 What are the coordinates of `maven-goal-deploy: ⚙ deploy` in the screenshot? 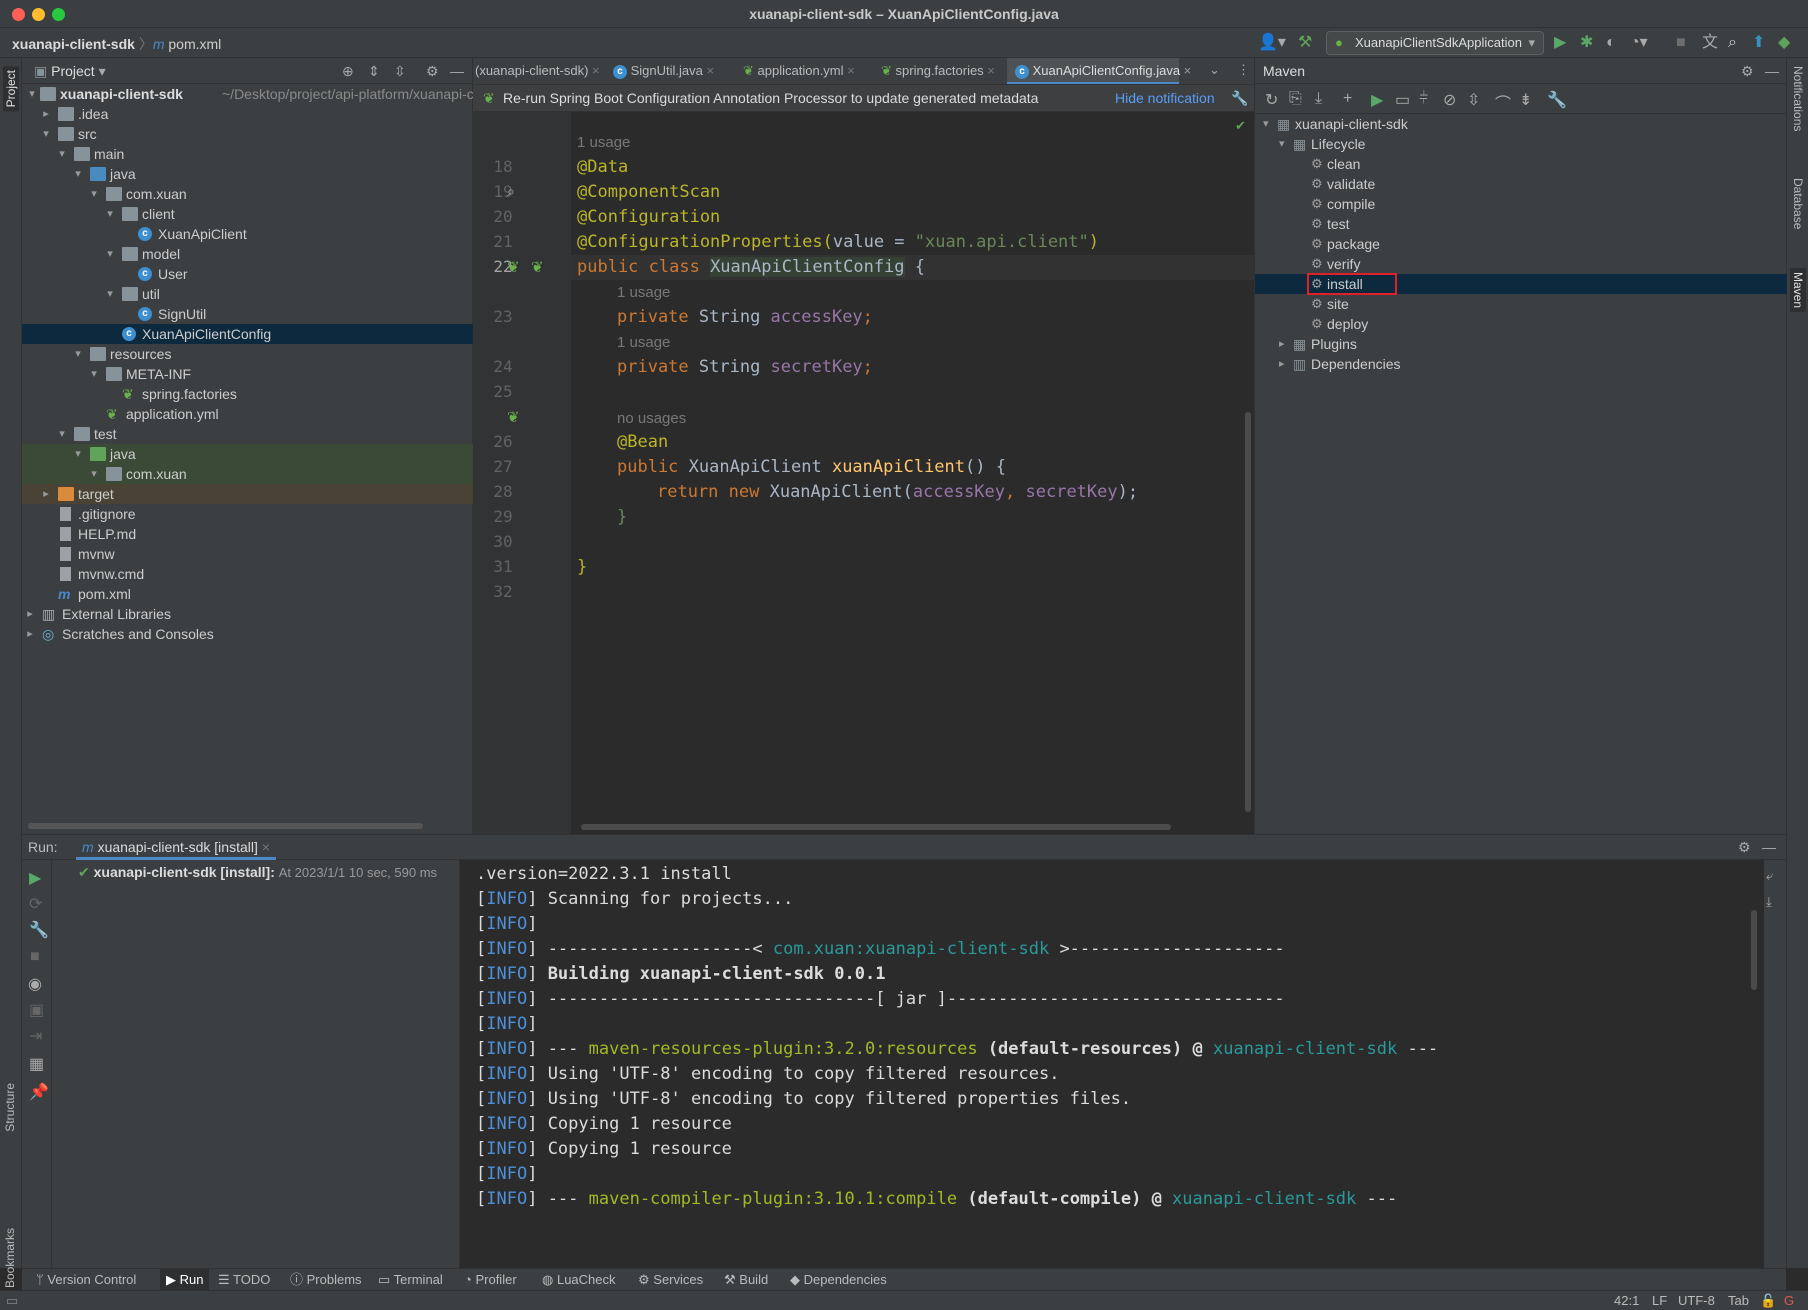 It's located at (1521, 324).